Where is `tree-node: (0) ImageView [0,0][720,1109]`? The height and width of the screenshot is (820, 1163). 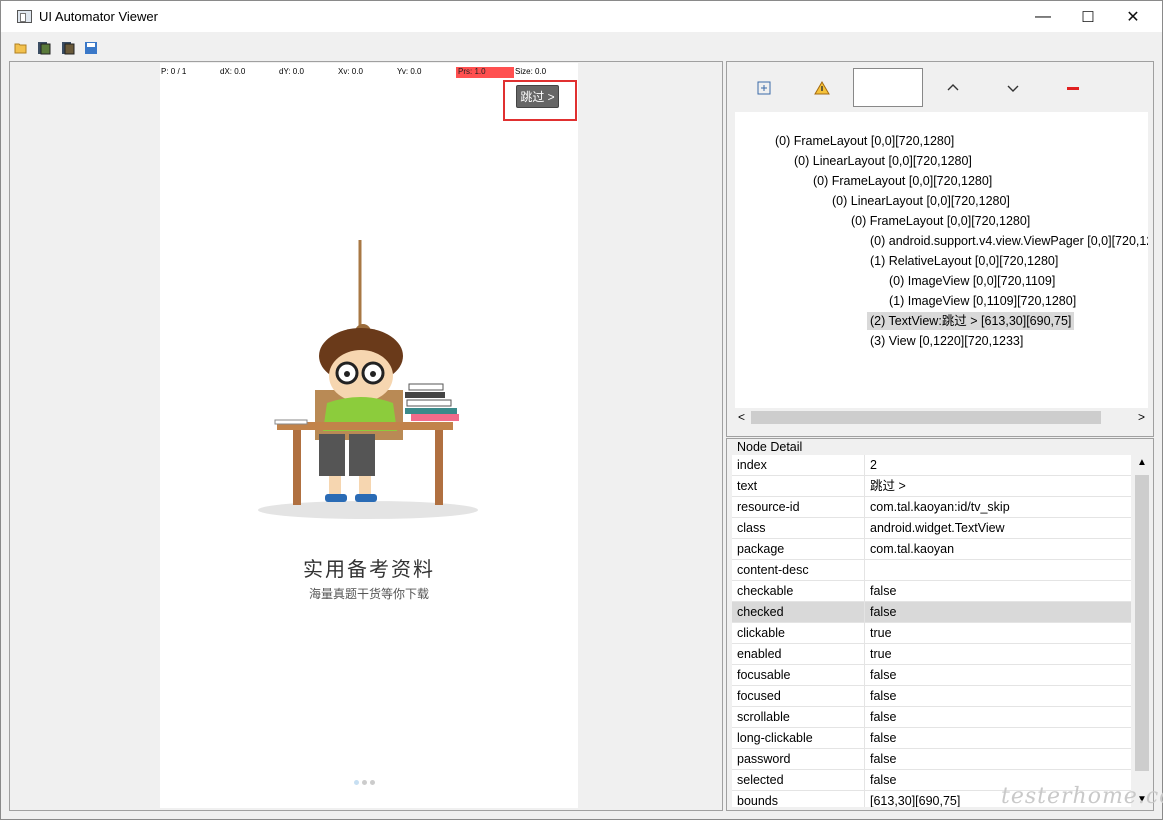 tree-node: (0) ImageView [0,0][720,1109] is located at coordinates (972, 281).